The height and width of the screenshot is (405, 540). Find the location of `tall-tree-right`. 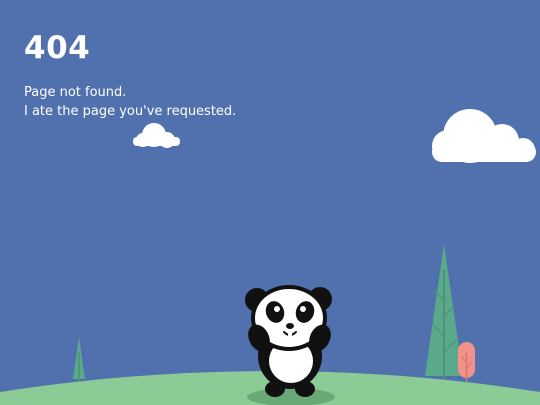

tall-tree-right is located at coordinates (444, 316).